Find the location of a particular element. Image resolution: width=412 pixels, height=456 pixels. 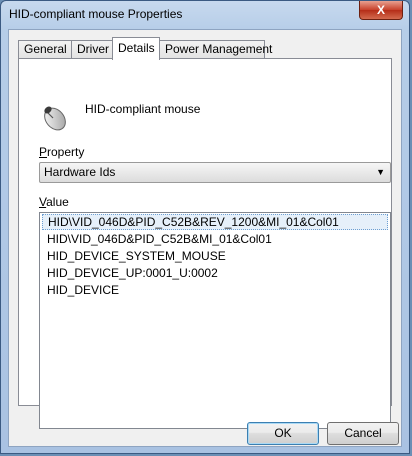

value-label: Value is located at coordinates (54, 202).